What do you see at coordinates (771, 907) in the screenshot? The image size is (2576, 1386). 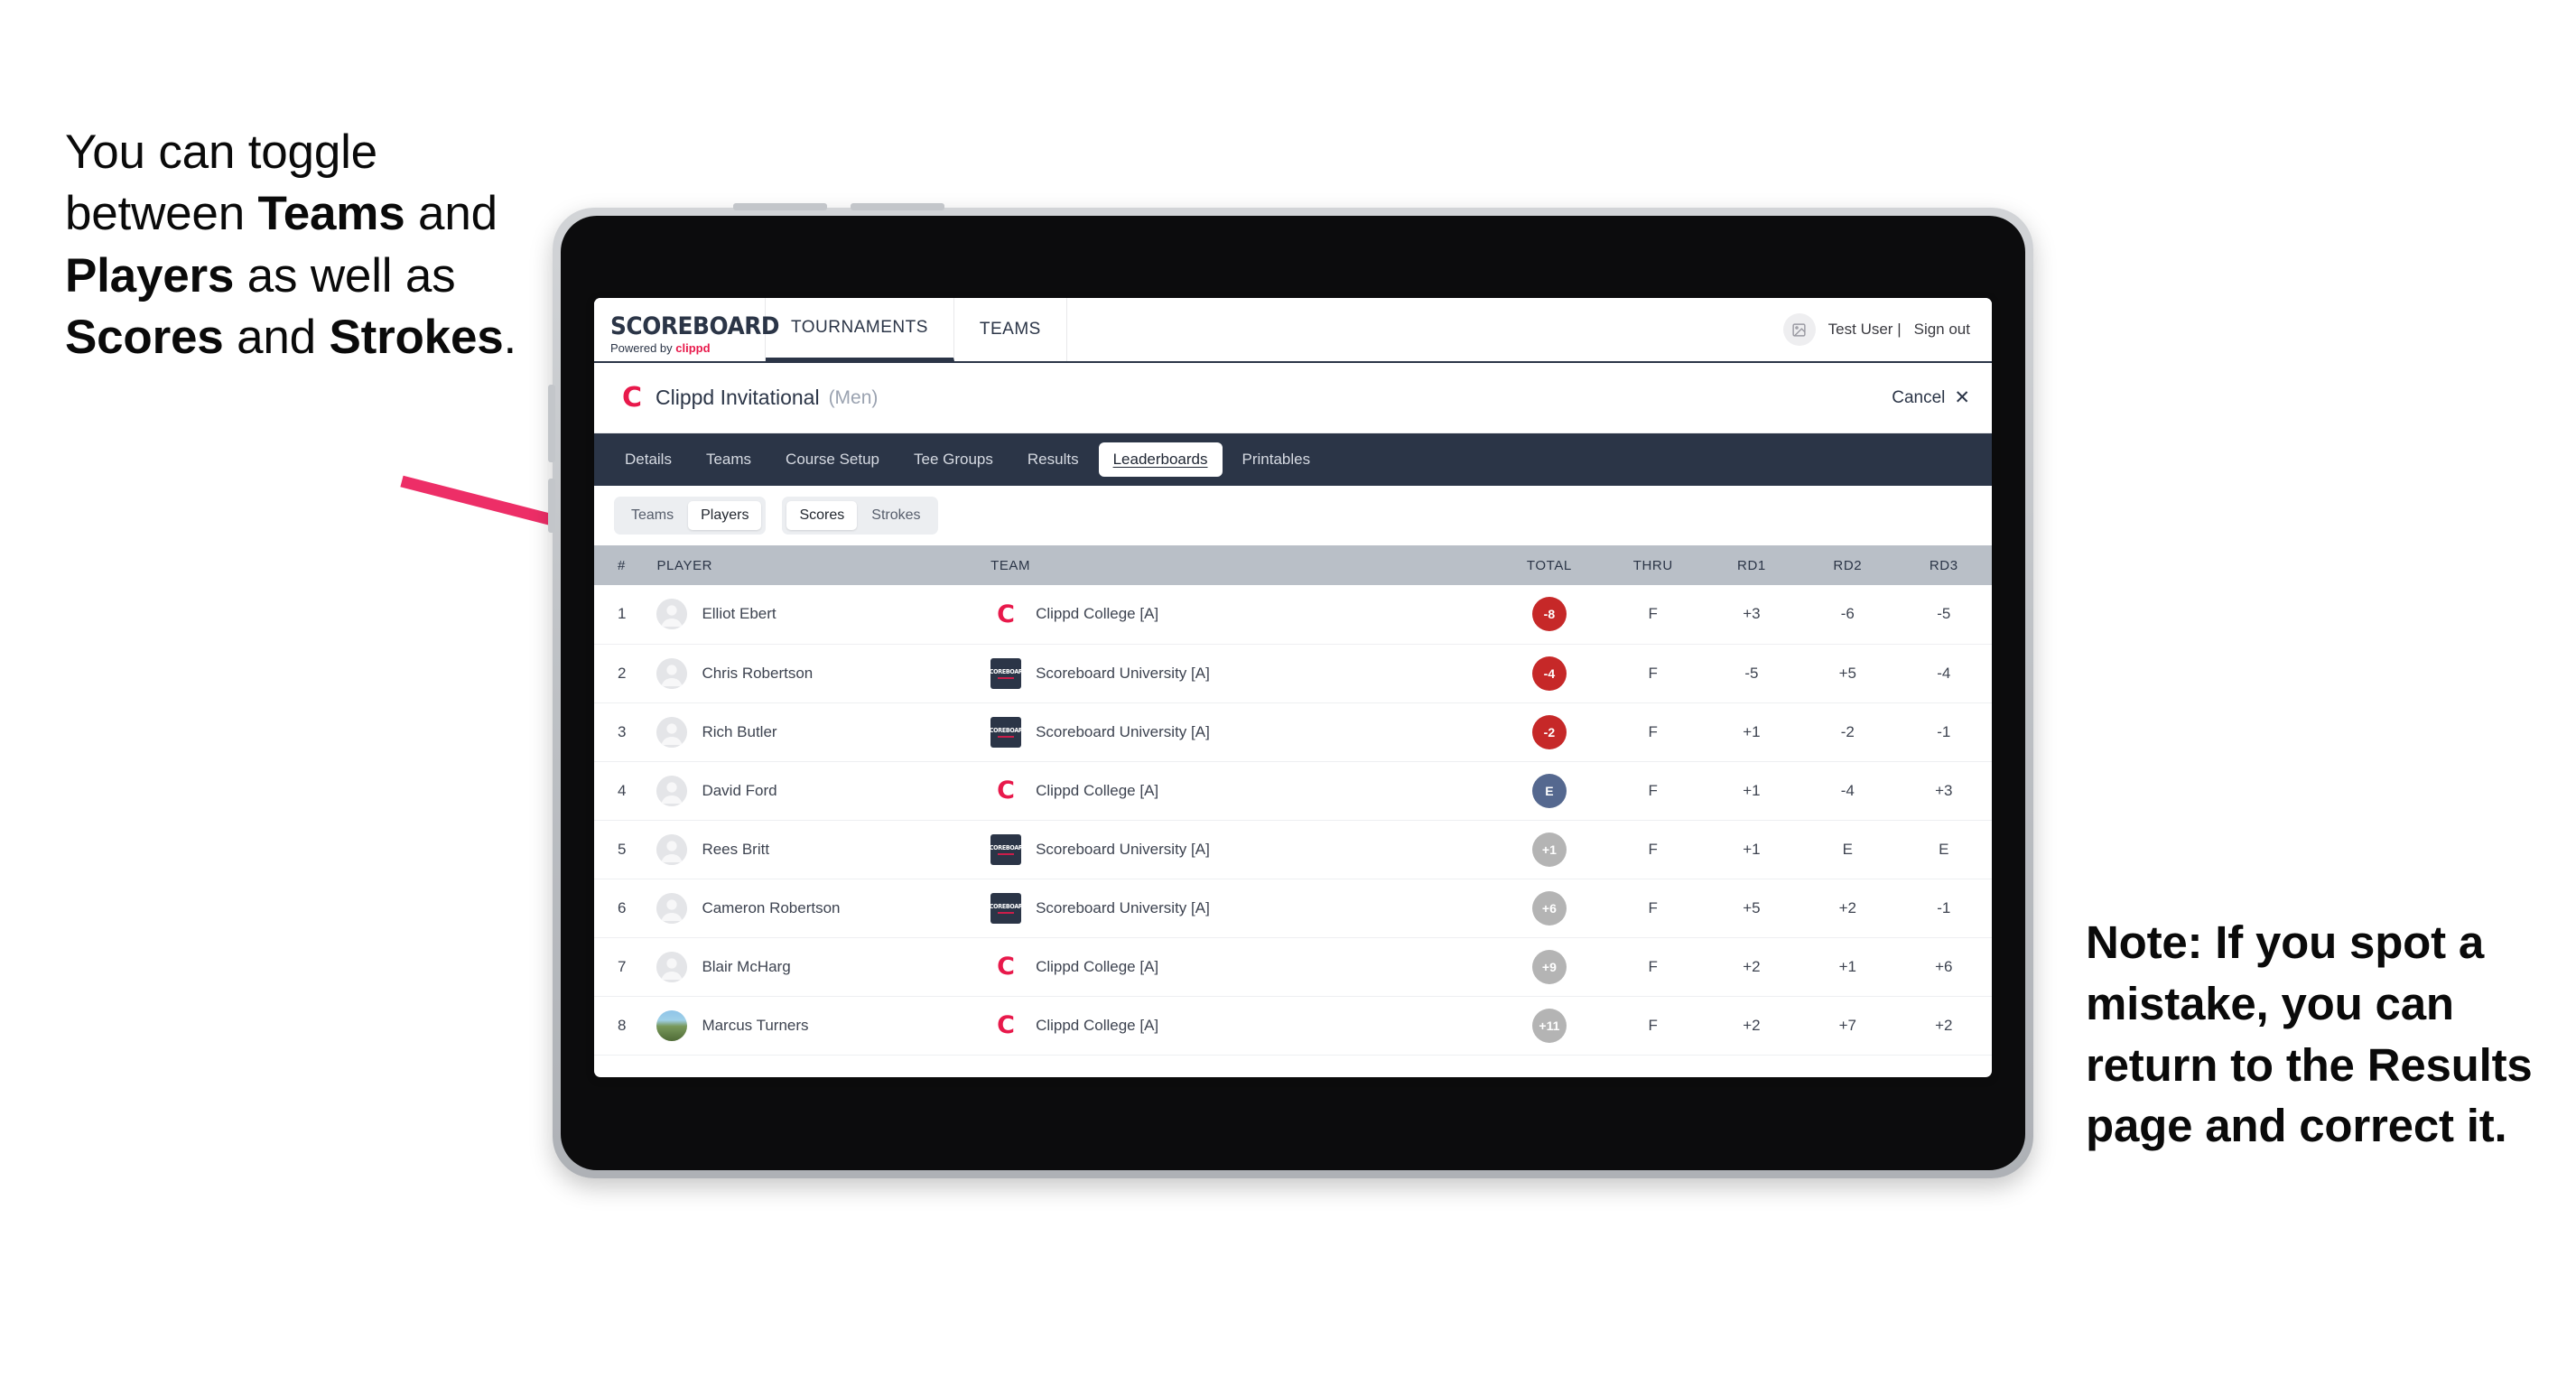 I see `player-name: Cameron Robertson` at bounding box center [771, 907].